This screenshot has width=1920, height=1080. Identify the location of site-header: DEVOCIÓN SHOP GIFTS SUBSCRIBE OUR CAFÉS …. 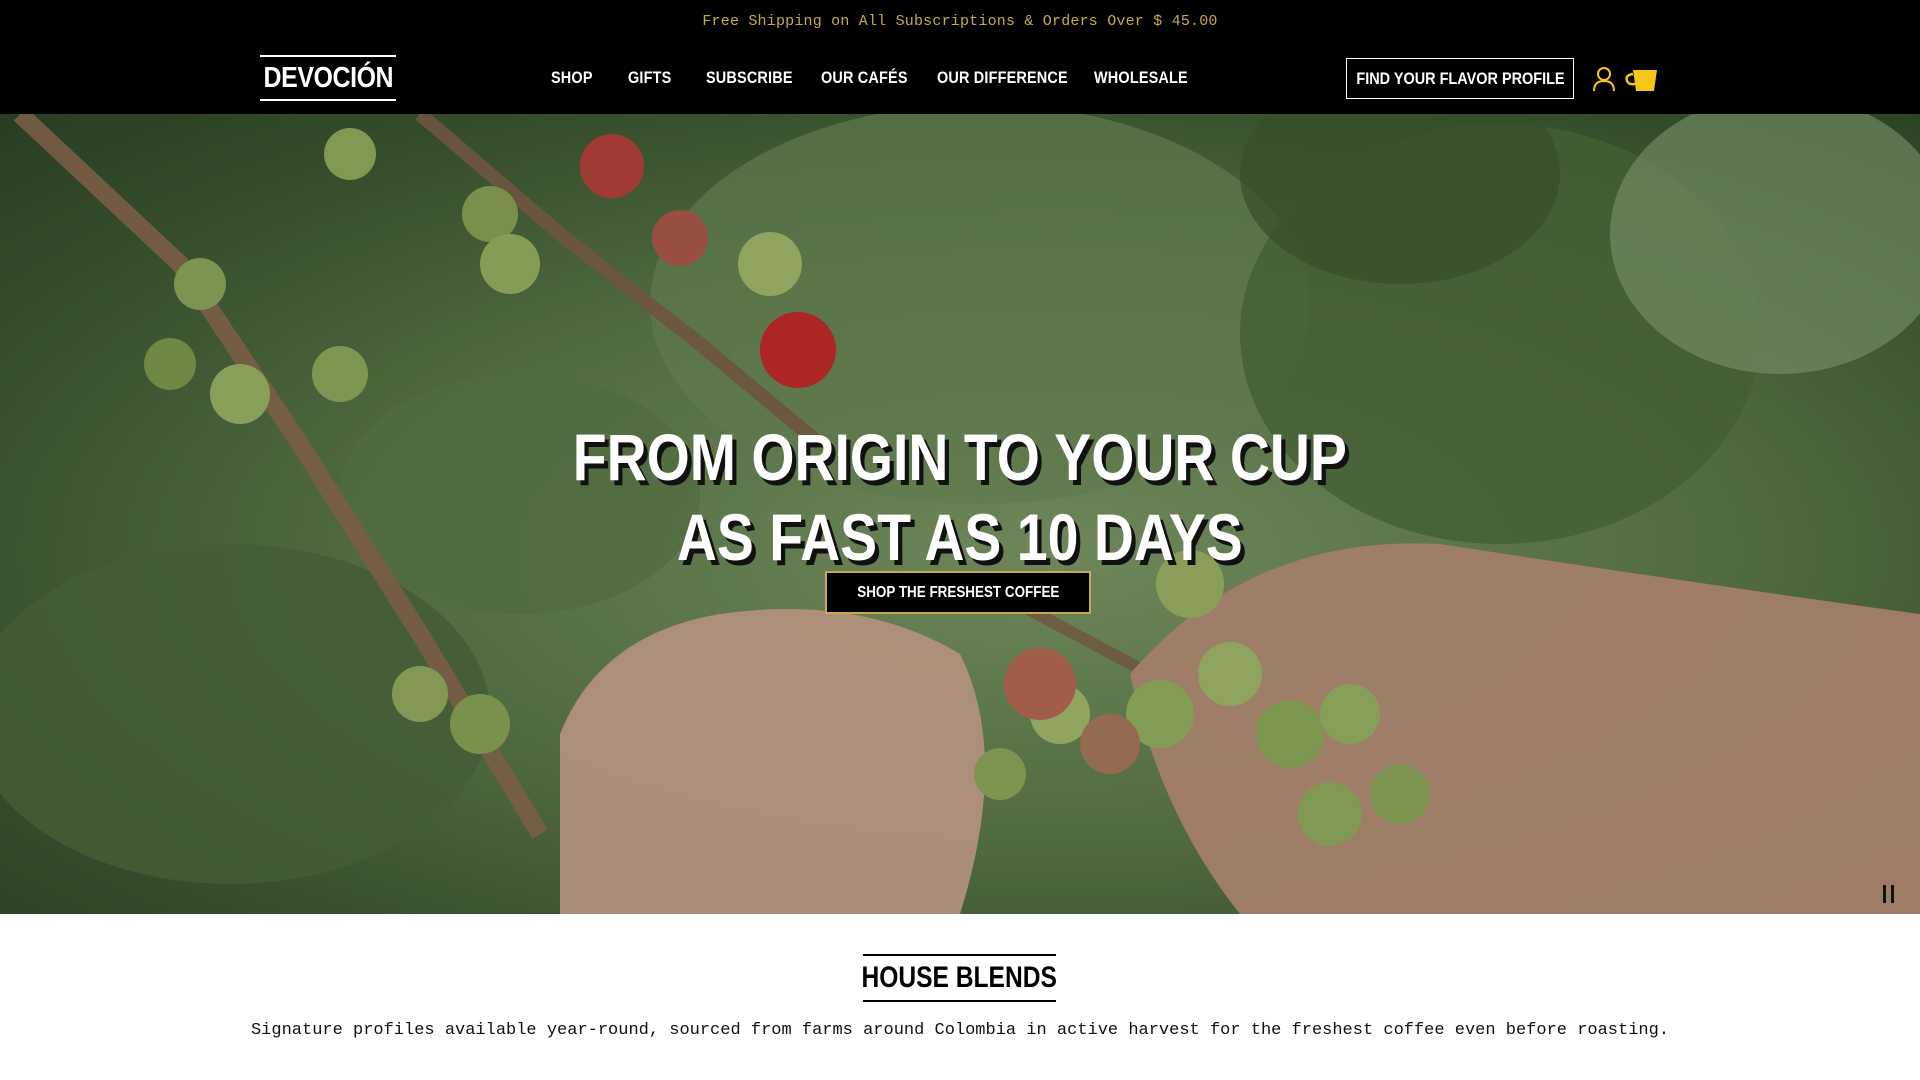
(960, 78).